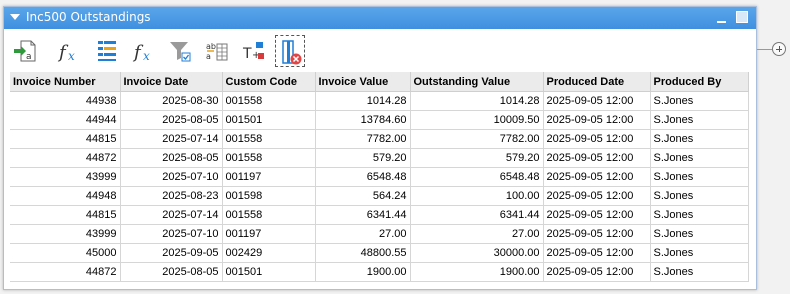 The width and height of the screenshot is (790, 294). What do you see at coordinates (65, 196) in the screenshot?
I see `invoice-number-cell: 44948` at bounding box center [65, 196].